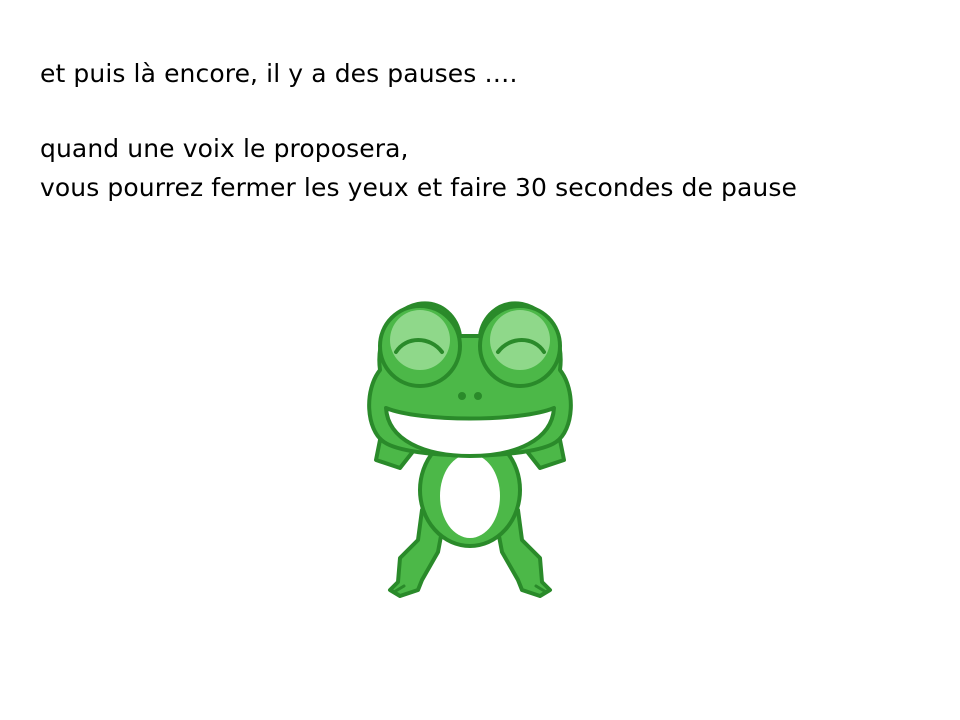 The width and height of the screenshot is (960, 720). What do you see at coordinates (279, 73) in the screenshot?
I see `intro-line: et puis là encore, il y a des pauses ….` at bounding box center [279, 73].